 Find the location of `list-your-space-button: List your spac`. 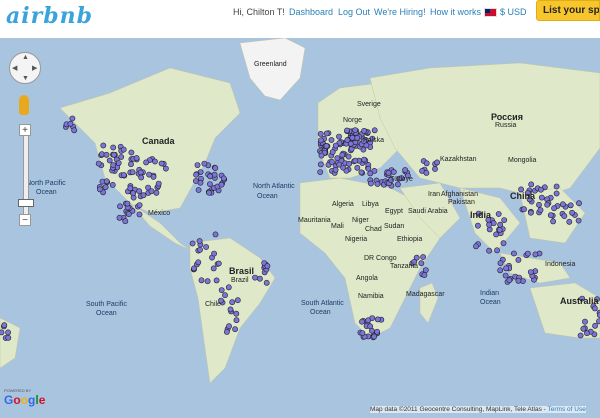

list-your-space-button: List your spac is located at coordinates (568, 10).